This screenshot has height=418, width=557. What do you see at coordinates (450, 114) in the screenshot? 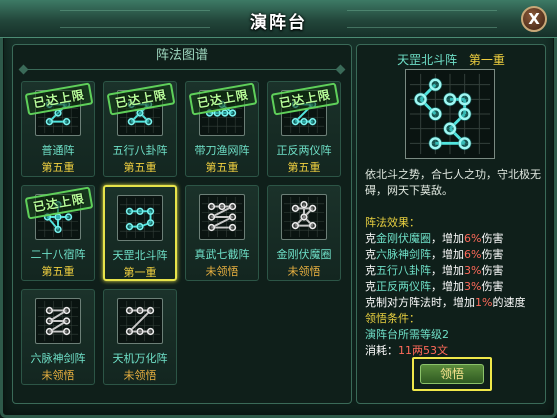
I see `formation-diagram-icon` at bounding box center [450, 114].